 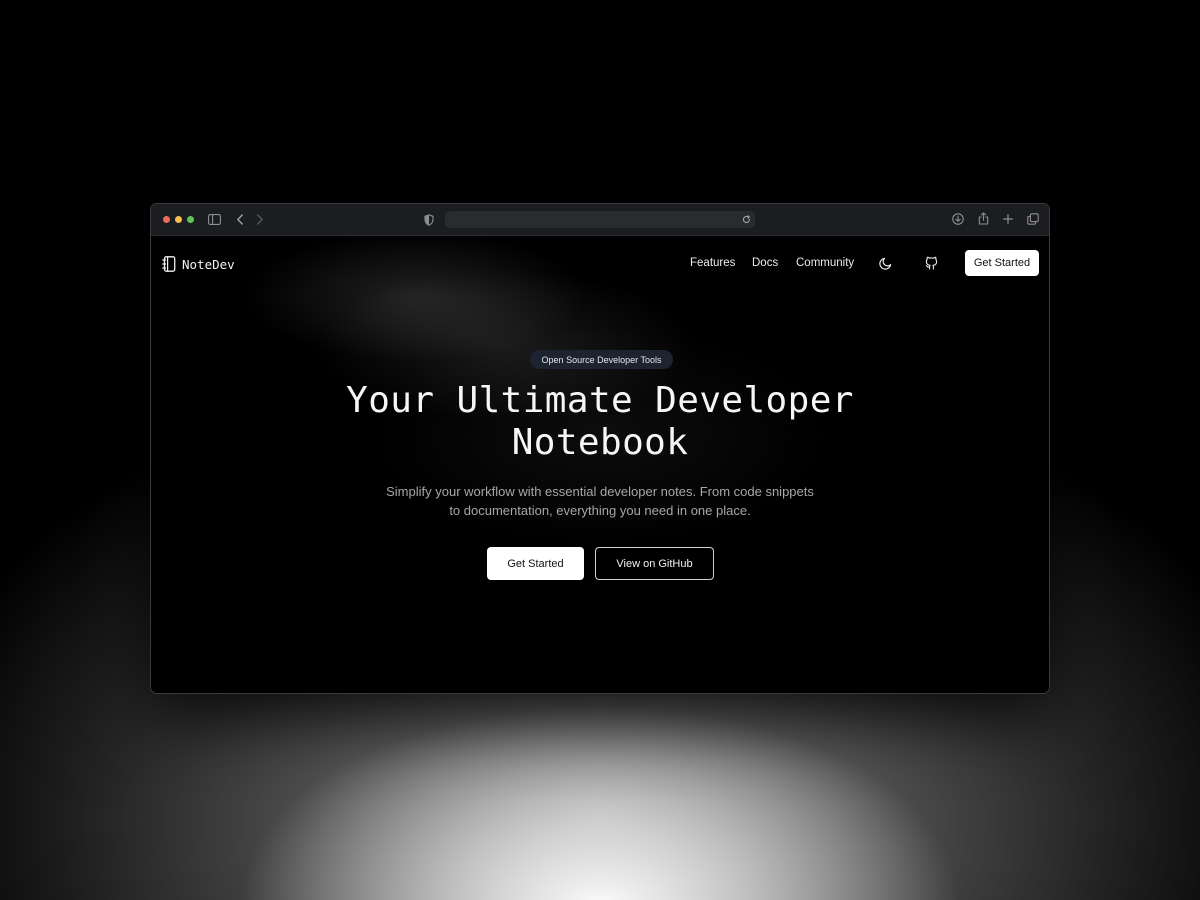 I want to click on hero-title: Your Ultimate Developer Notebook, so click(x=600, y=422).